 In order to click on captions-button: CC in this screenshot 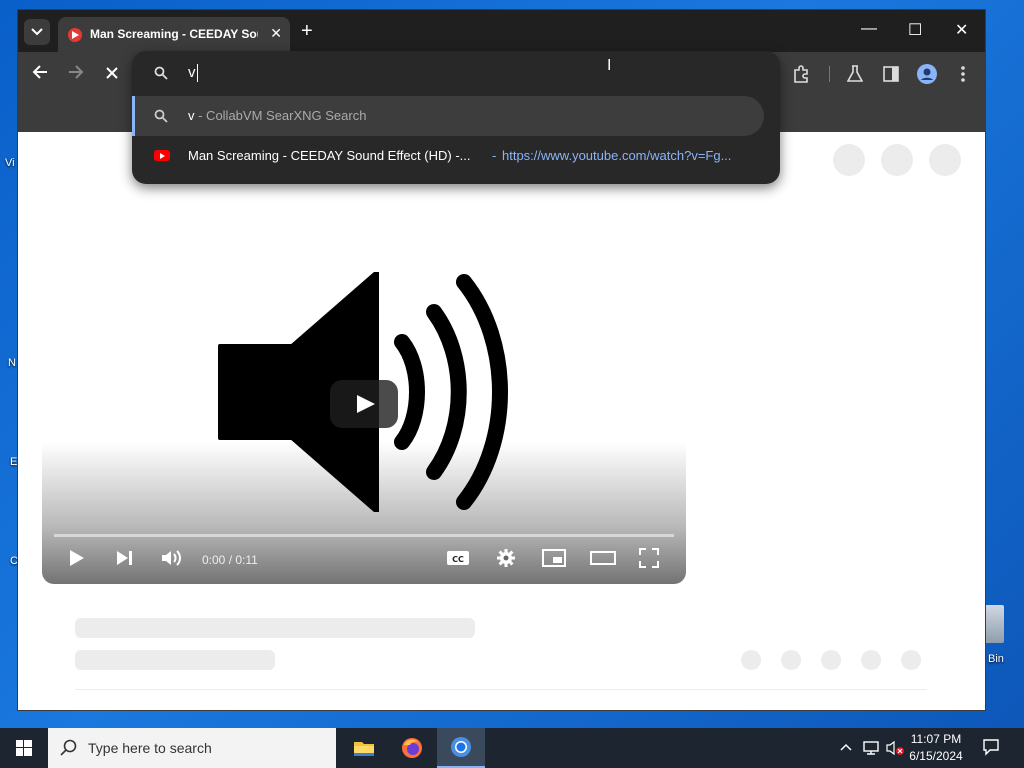, I will do `click(458, 560)`.